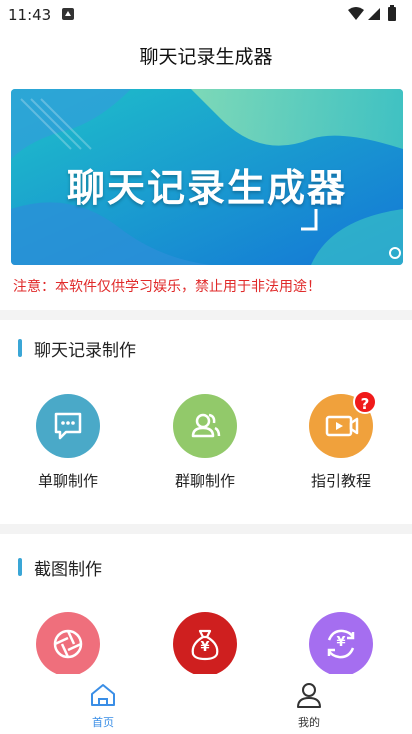  I want to click on single-chat-label: 单聊制作, so click(67, 481).